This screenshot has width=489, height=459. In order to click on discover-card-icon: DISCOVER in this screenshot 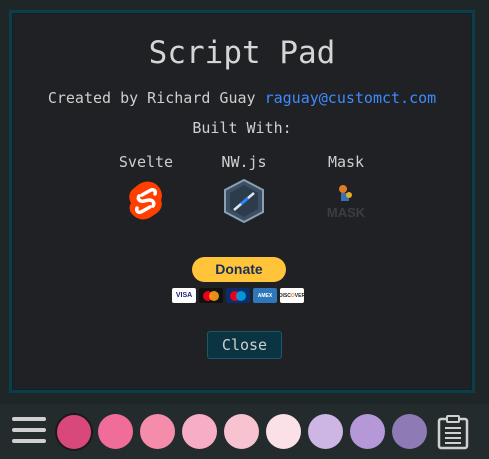, I will do `click(292, 295)`.